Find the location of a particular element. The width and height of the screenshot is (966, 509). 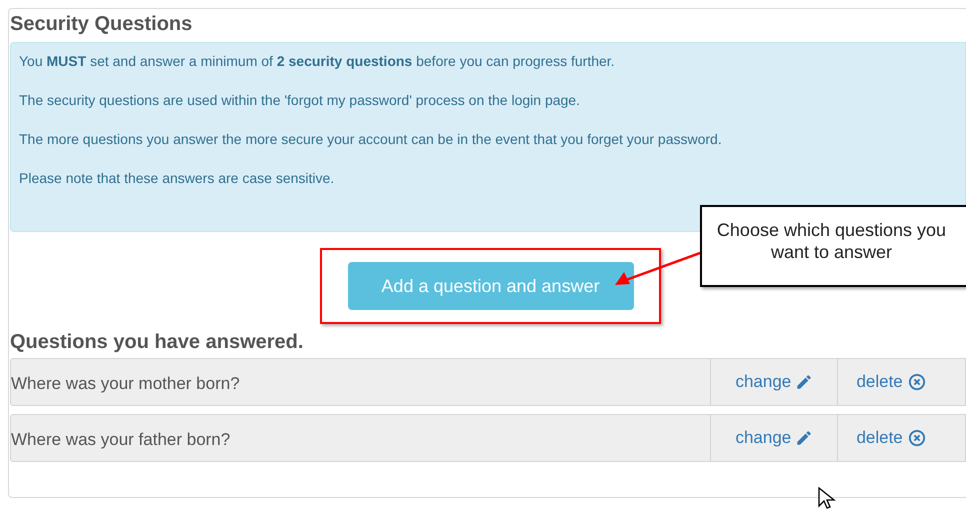

callout-text: Choose which questions you want to answer is located at coordinates (832, 241).